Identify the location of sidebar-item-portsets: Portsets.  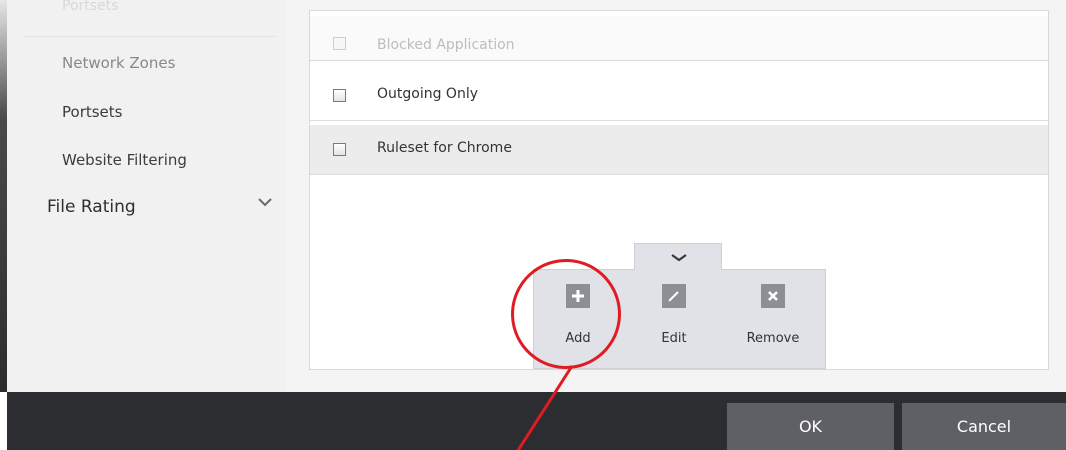
(92, 112).